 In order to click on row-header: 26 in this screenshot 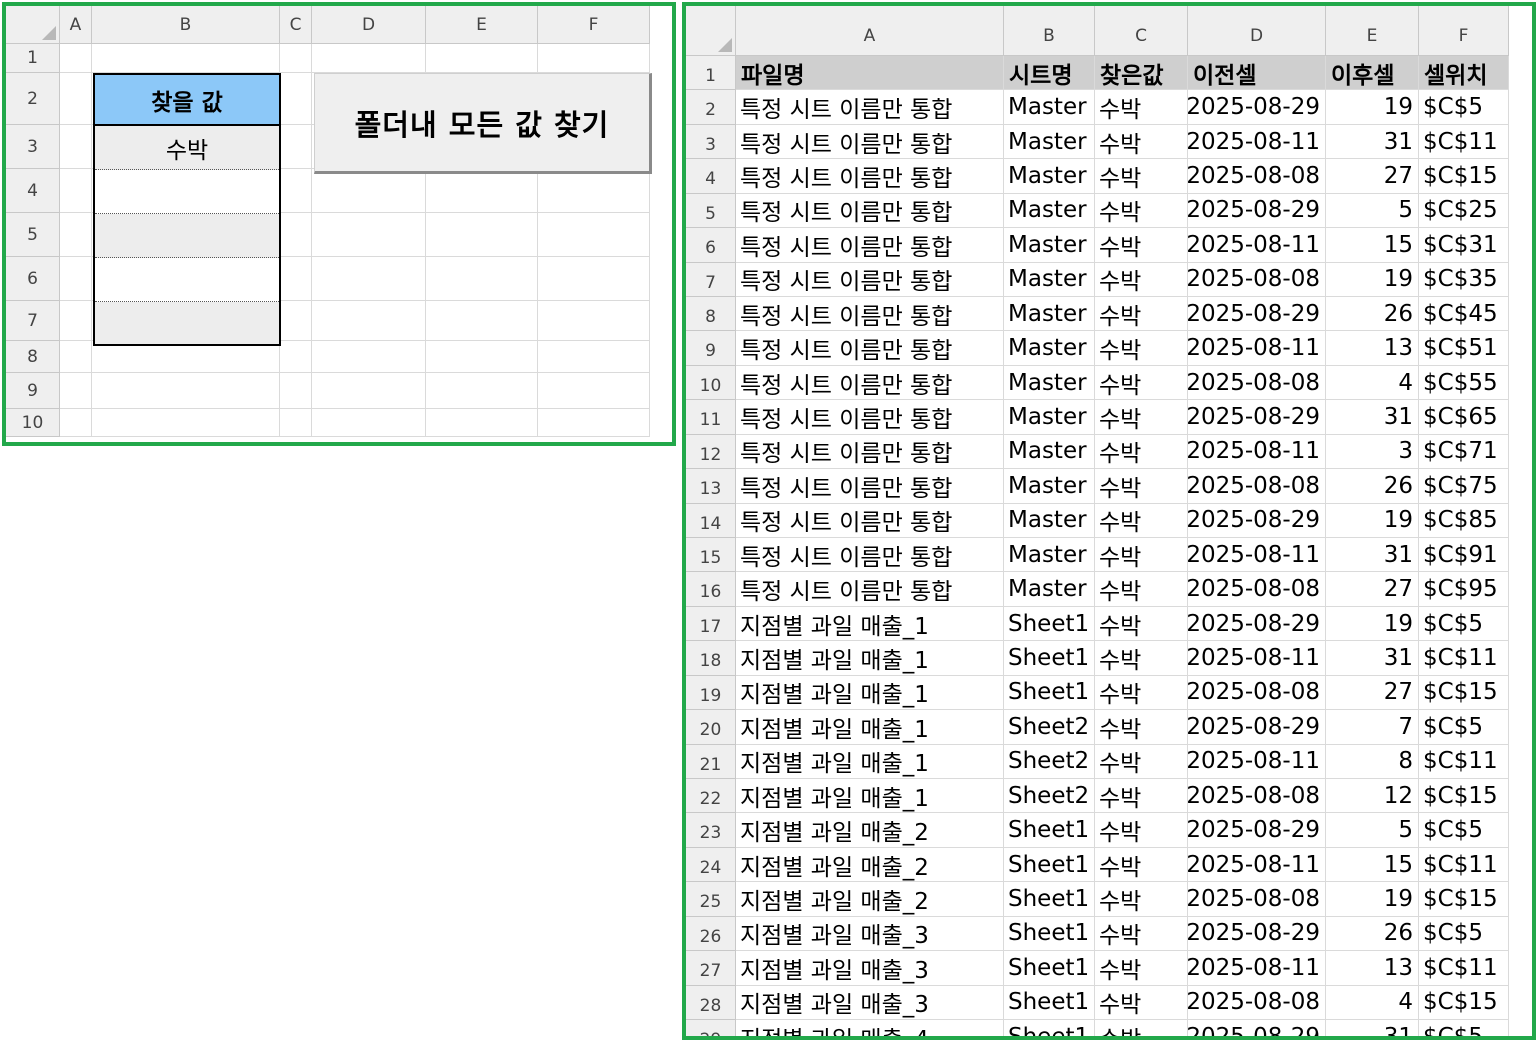, I will do `click(711, 934)`.